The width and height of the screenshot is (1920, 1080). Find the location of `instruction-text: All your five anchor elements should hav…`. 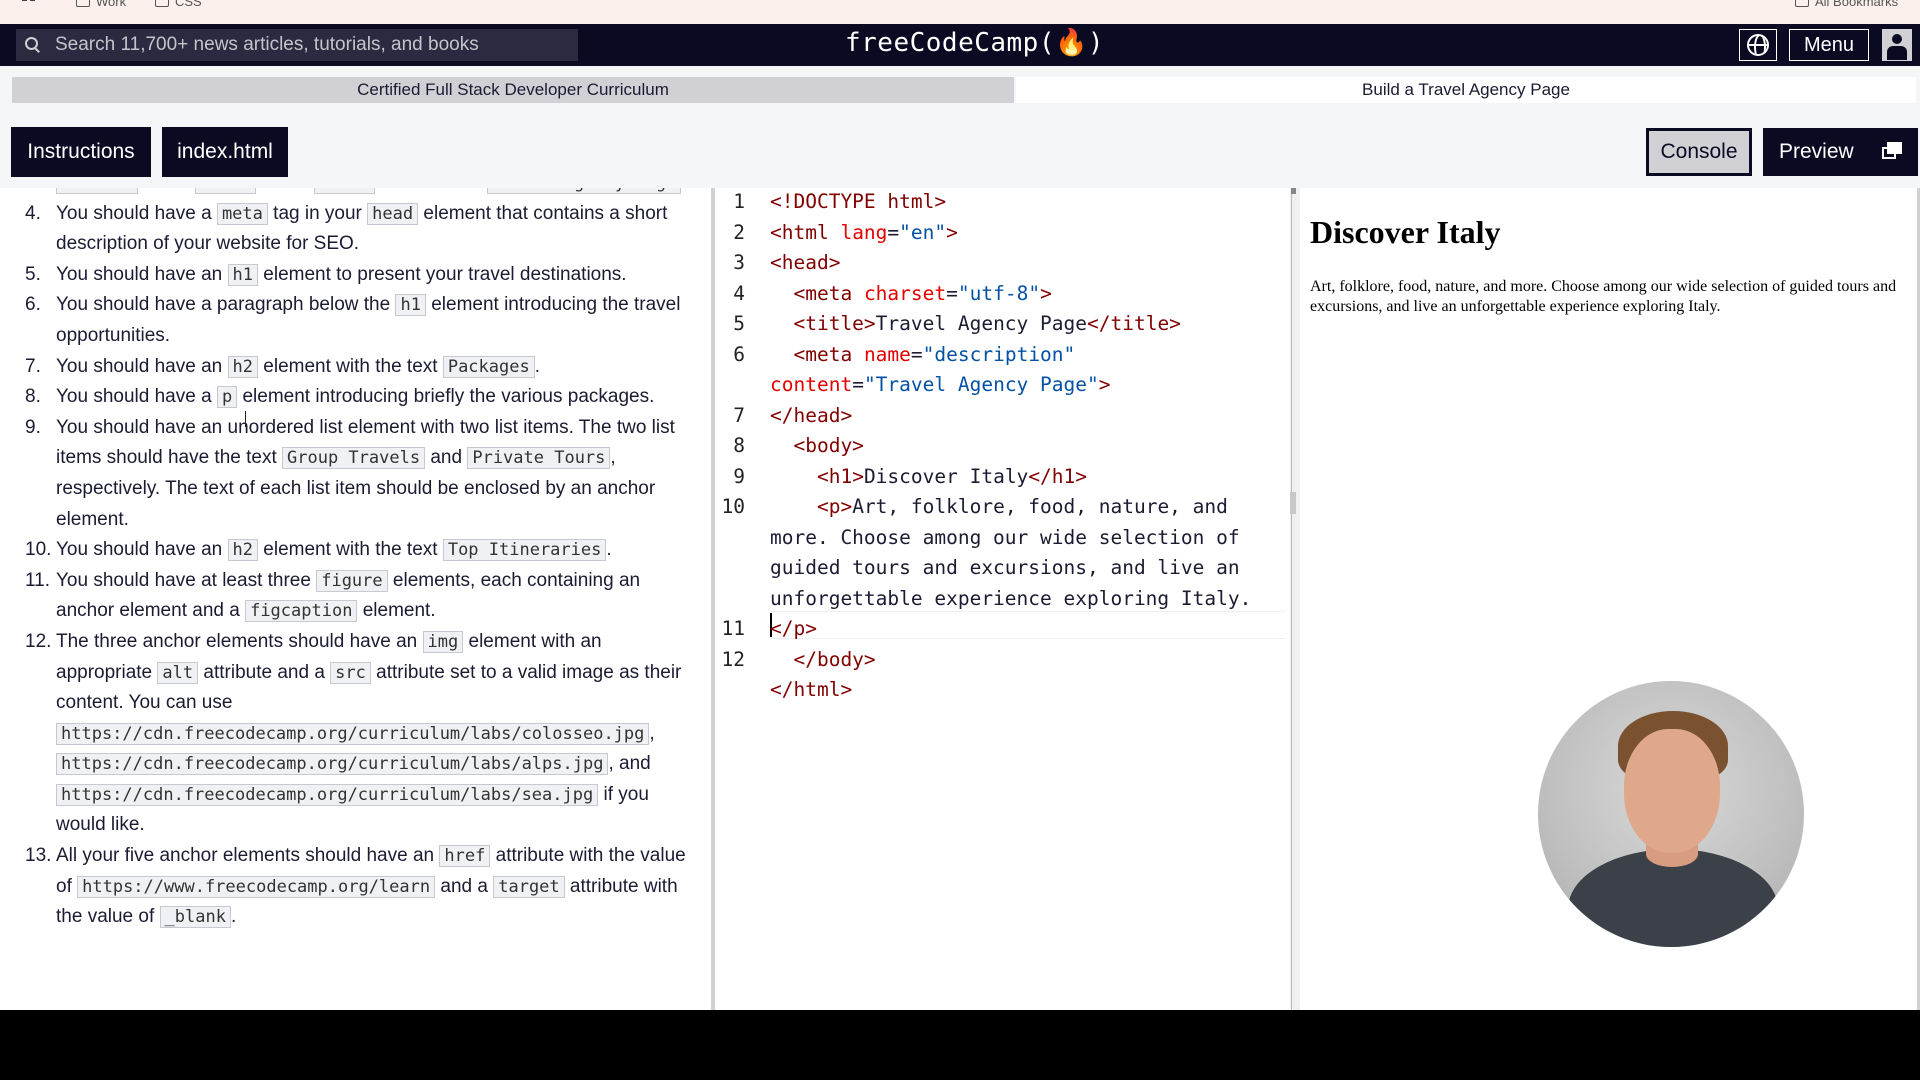

instruction-text: All your five anchor elements should hav… is located at coordinates (248, 856).